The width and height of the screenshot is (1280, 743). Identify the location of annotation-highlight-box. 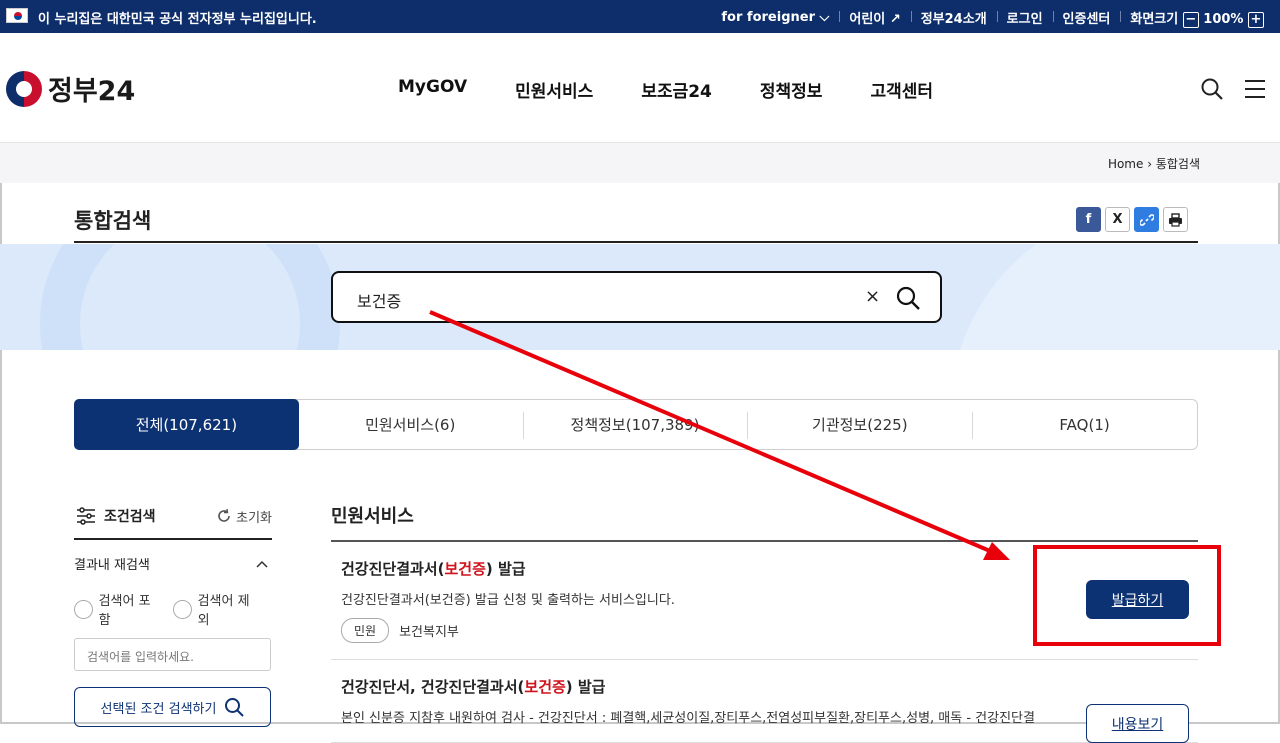
(1127, 595).